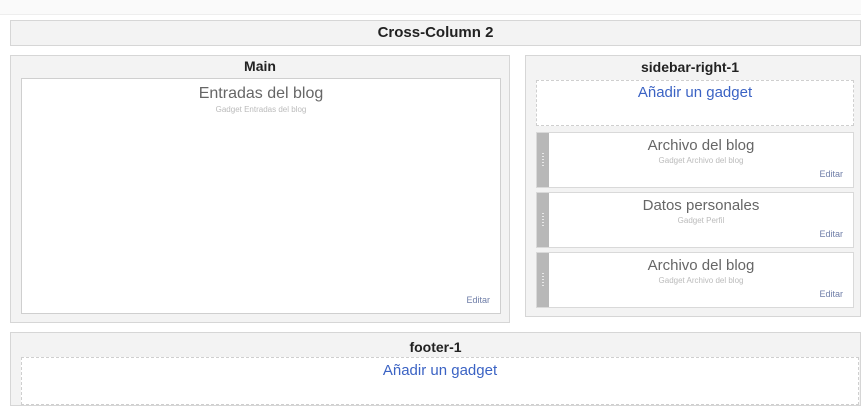  Describe the element at coordinates (701, 205) in the screenshot. I see `gadget-title: Datos personales` at that location.